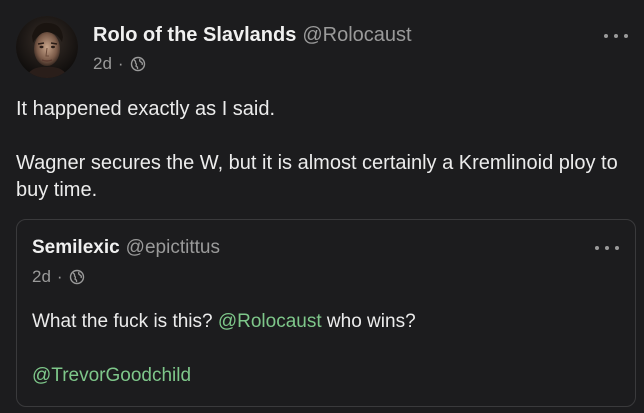  Describe the element at coordinates (327, 375) in the screenshot. I see `quote-text-line: @TrevorGoodchild` at that location.